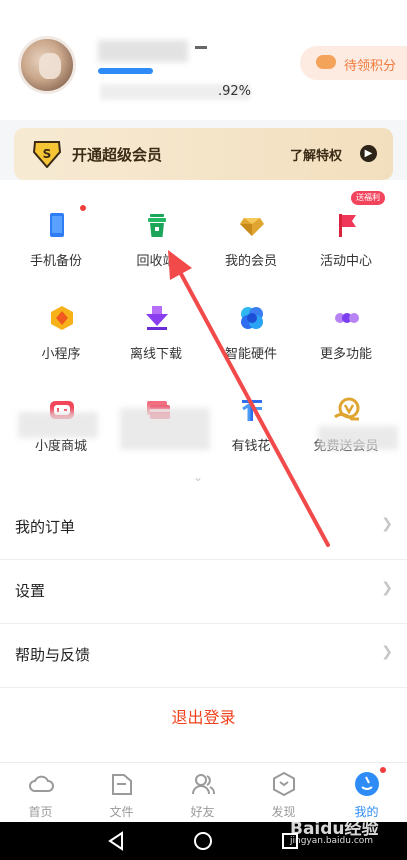 The width and height of the screenshot is (407, 860). What do you see at coordinates (53, 655) in the screenshot?
I see `menu-label: 帮助与反馈` at bounding box center [53, 655].